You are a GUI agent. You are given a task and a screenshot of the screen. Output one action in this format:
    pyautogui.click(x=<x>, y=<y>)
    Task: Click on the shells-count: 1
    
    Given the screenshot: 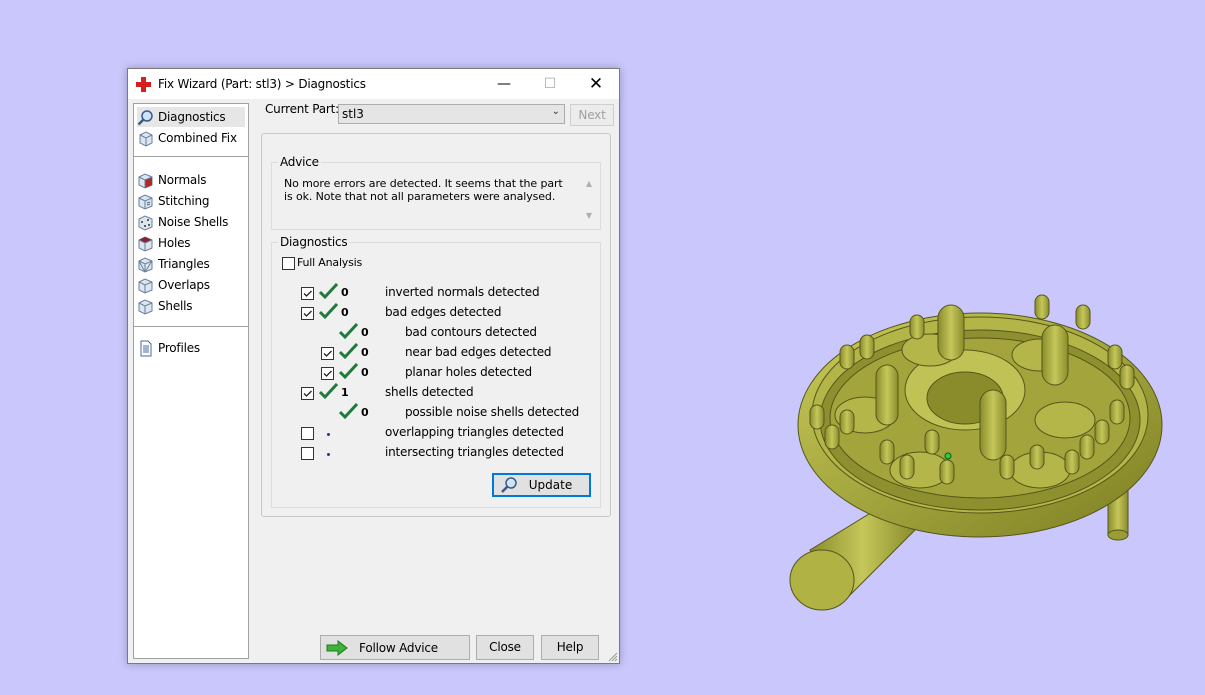 What is the action you would take?
    pyautogui.click(x=345, y=392)
    